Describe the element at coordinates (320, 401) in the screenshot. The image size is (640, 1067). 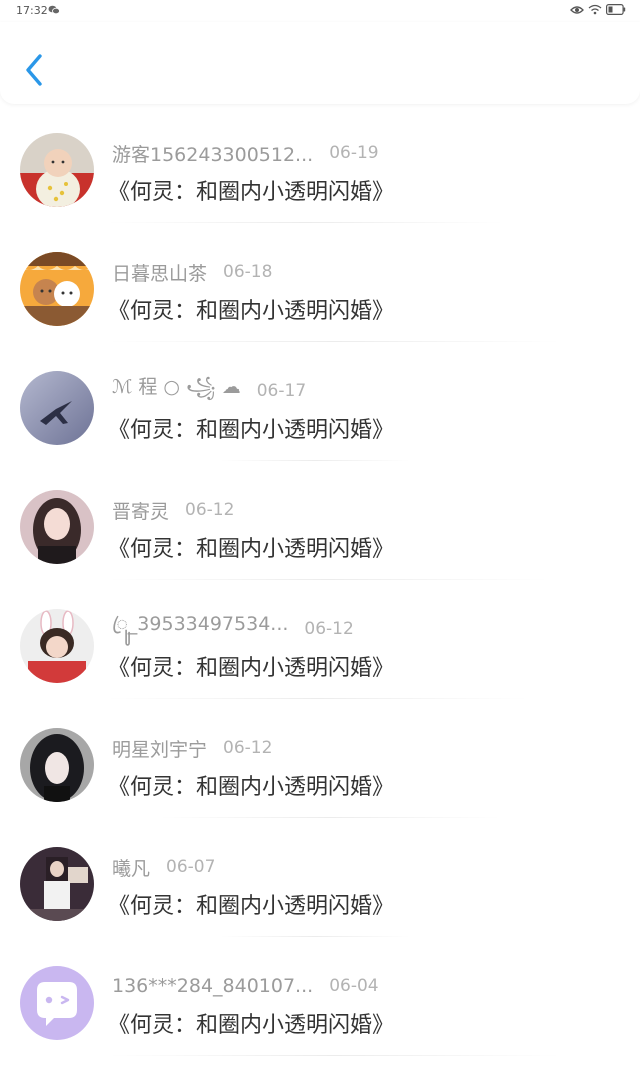
I see `list-item: ℳ 程 ○ ꧁ ☁ 06-17 《何灵：和圈内小透明闪婚》` at that location.